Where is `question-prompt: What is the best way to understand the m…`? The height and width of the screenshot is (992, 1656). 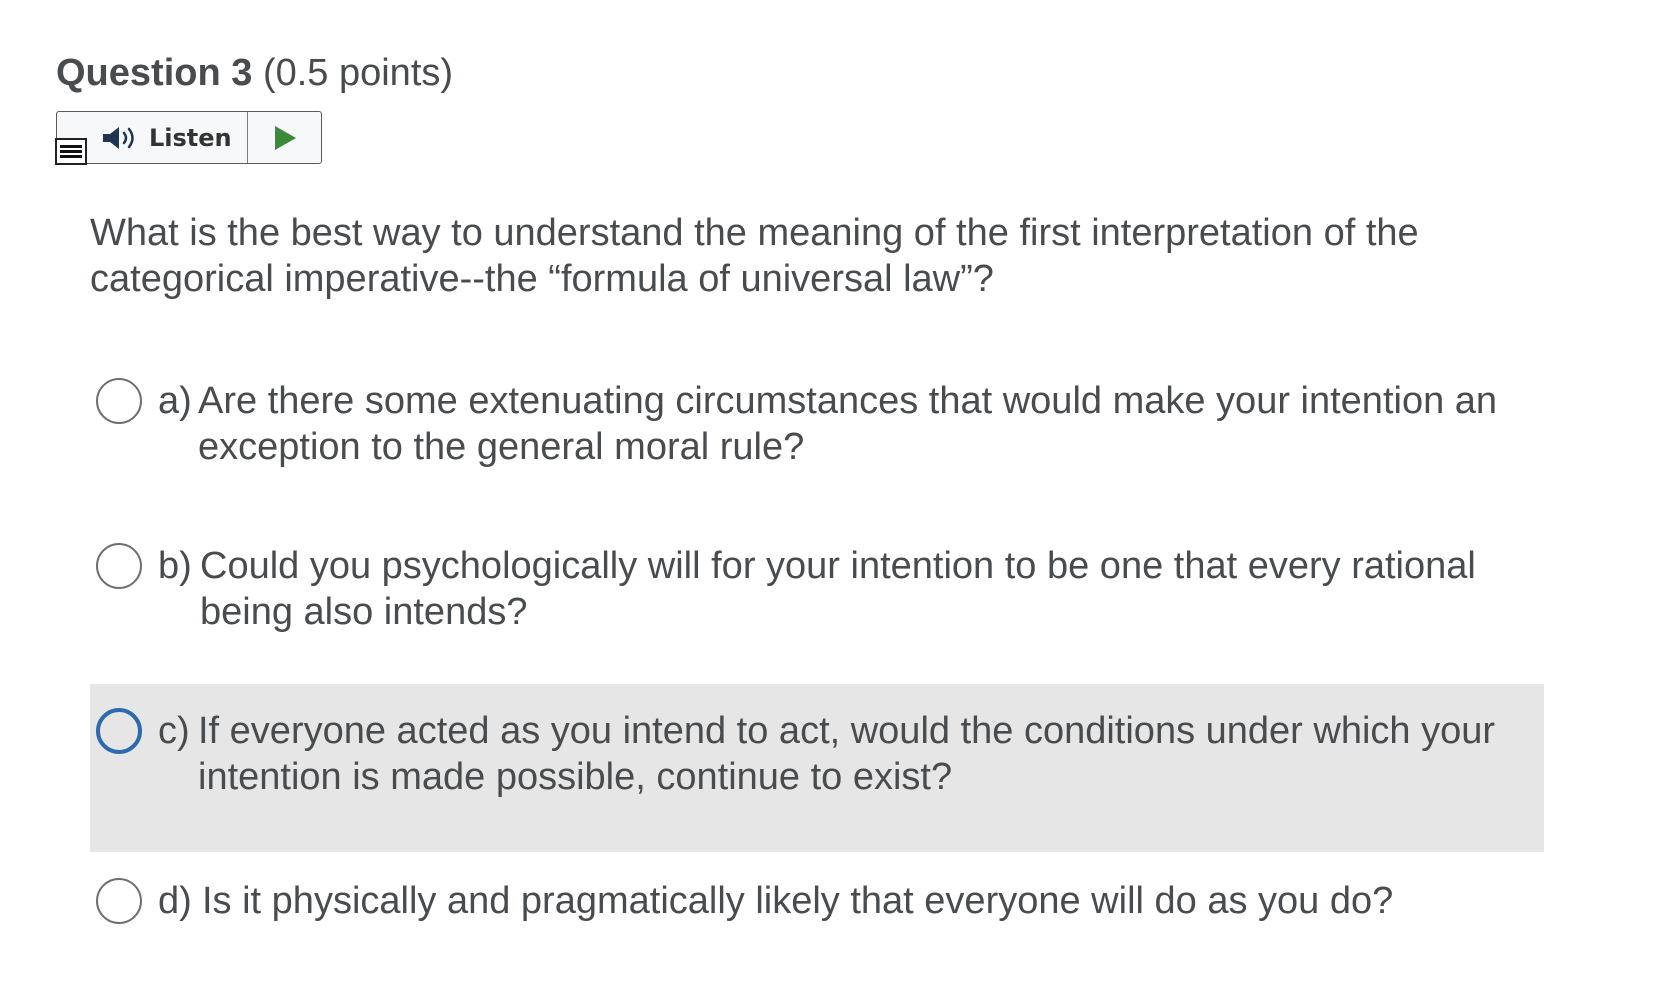 question-prompt: What is the best way to understand the m… is located at coordinates (754, 256).